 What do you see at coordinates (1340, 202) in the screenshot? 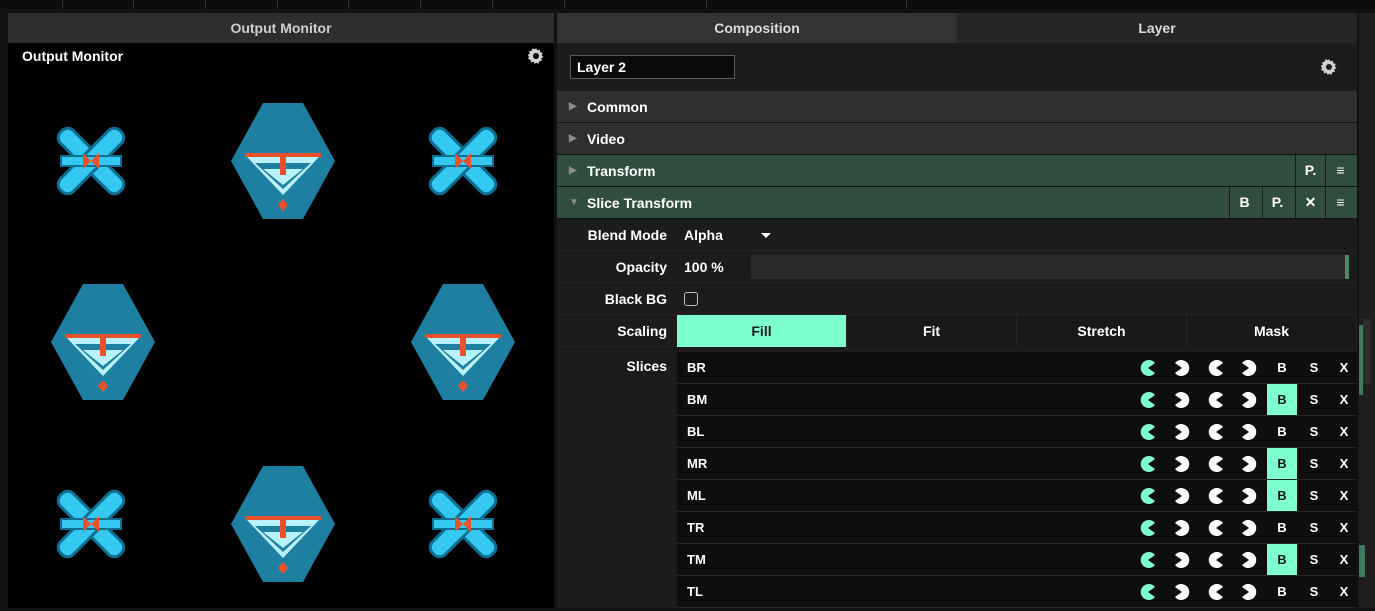
I see `slice-transform-menu-button: ≡` at bounding box center [1340, 202].